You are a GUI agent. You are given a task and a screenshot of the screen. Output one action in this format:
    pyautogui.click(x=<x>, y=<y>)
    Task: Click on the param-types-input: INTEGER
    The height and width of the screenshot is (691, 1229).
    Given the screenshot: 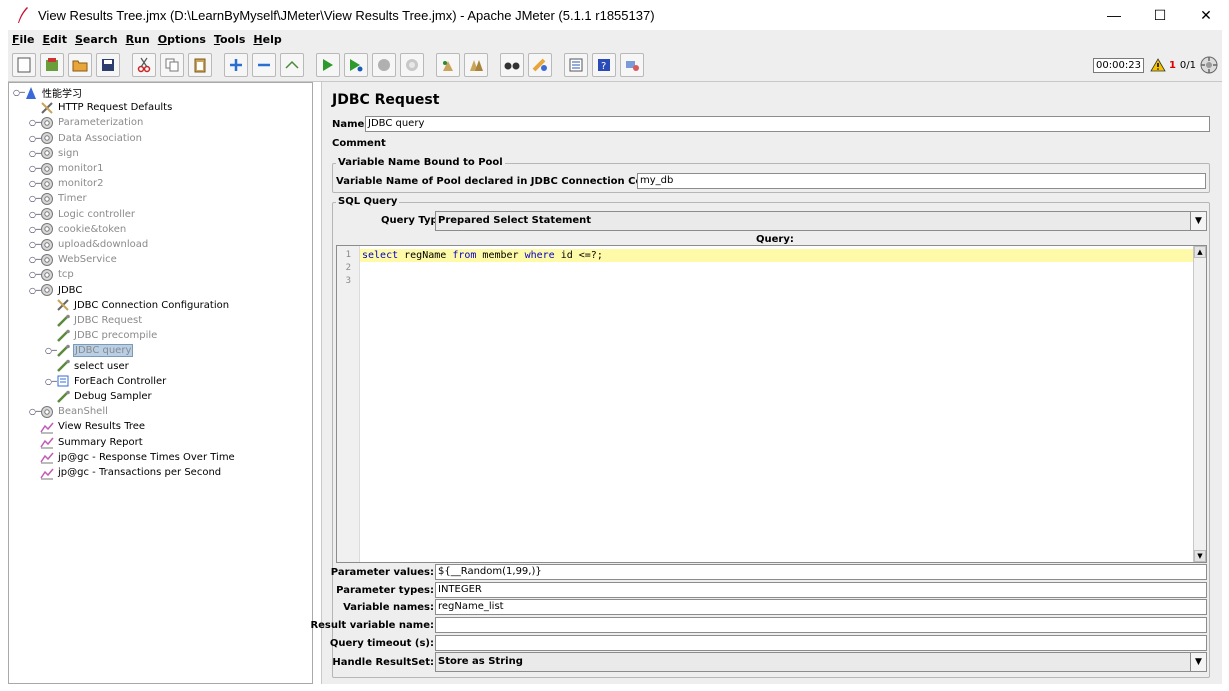 What is the action you would take?
    pyautogui.click(x=821, y=590)
    